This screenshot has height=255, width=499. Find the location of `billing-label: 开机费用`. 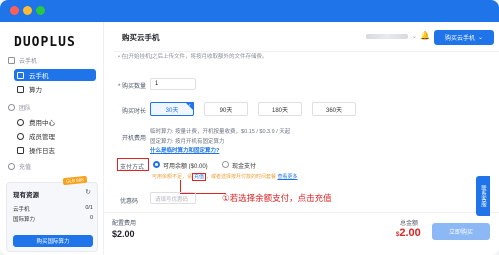

billing-label: 开机费用 is located at coordinates (133, 139).